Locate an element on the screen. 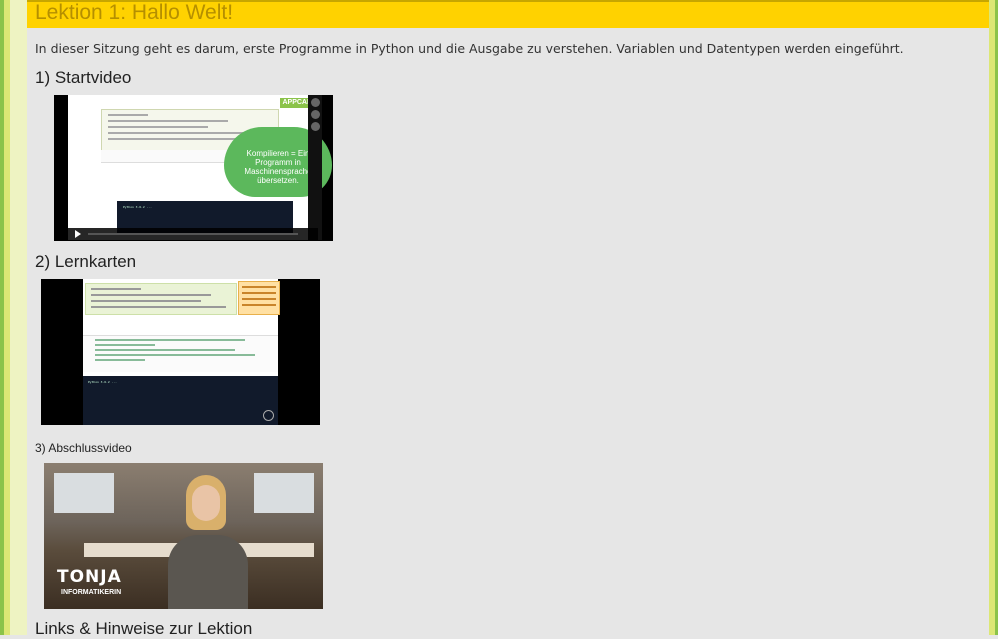 The image size is (998, 639). section-abschlussvideo-heading: 3) Abschlussvideo is located at coordinates (83, 448).